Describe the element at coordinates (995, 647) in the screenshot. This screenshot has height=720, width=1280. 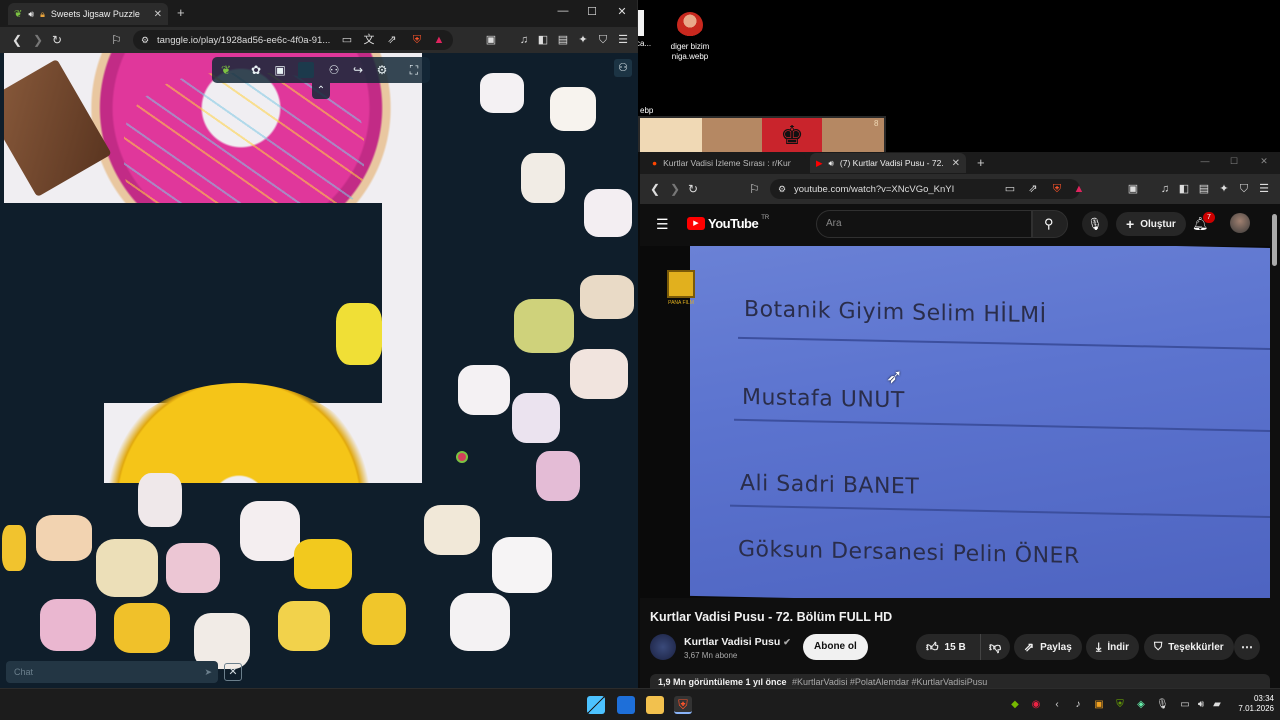
I see `dislike-button: 👎︎` at that location.